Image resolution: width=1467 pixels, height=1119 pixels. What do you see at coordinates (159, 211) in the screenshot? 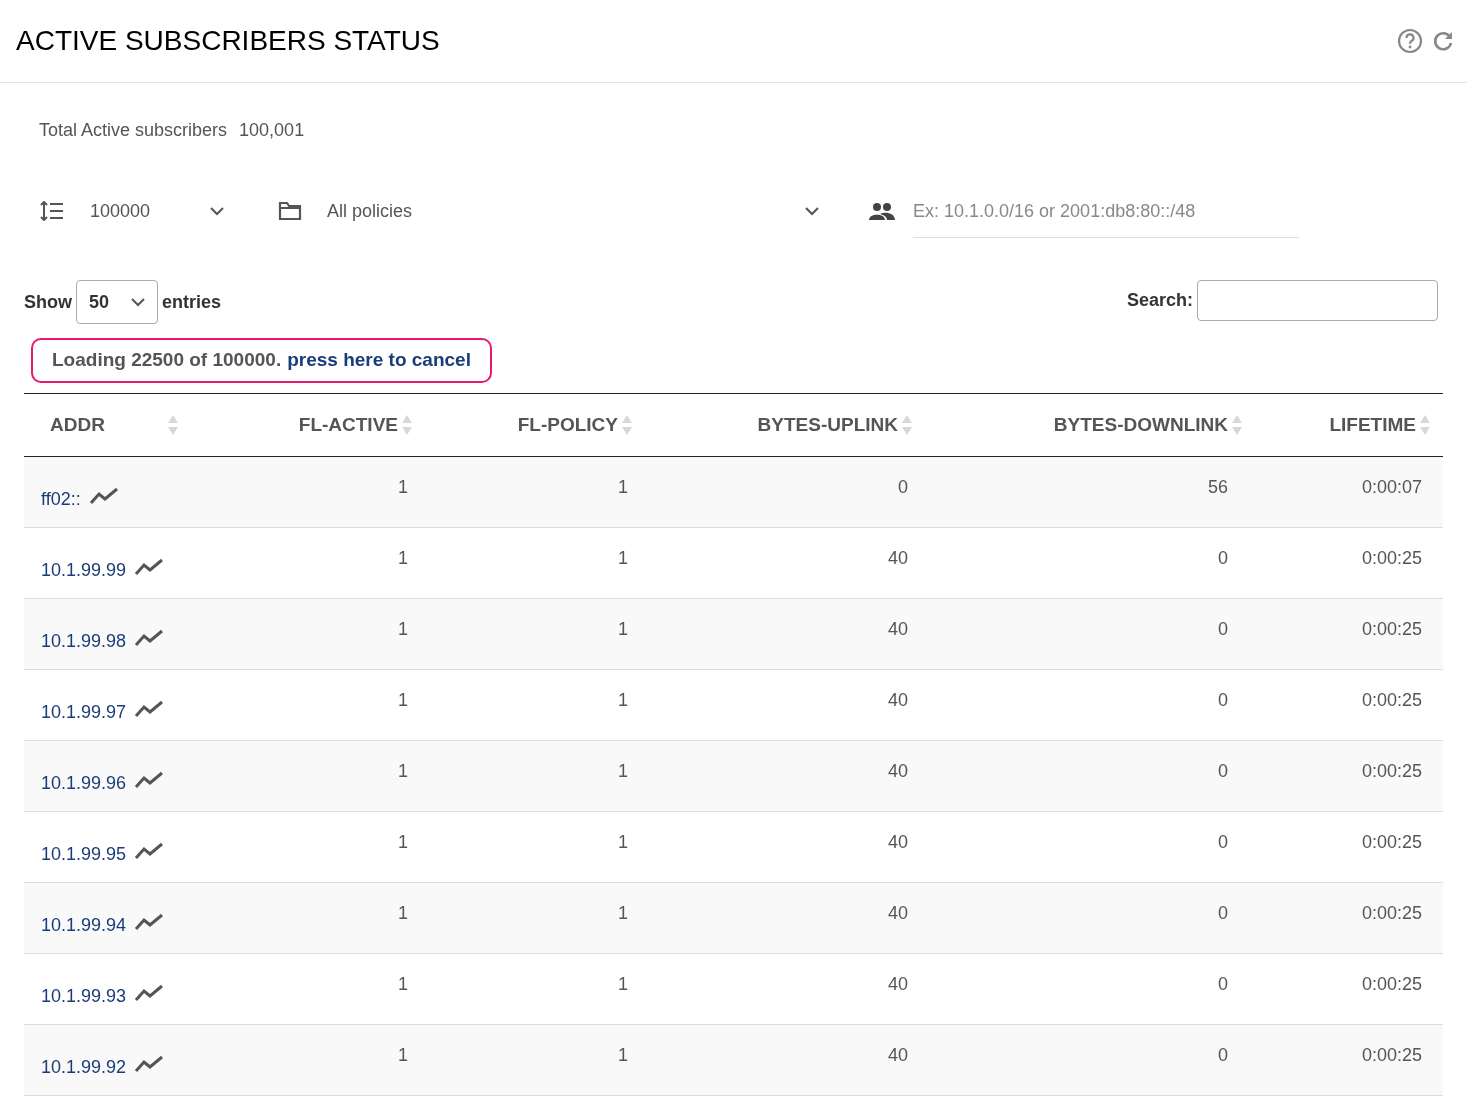
I see `limit-dropdown: 100000` at bounding box center [159, 211].